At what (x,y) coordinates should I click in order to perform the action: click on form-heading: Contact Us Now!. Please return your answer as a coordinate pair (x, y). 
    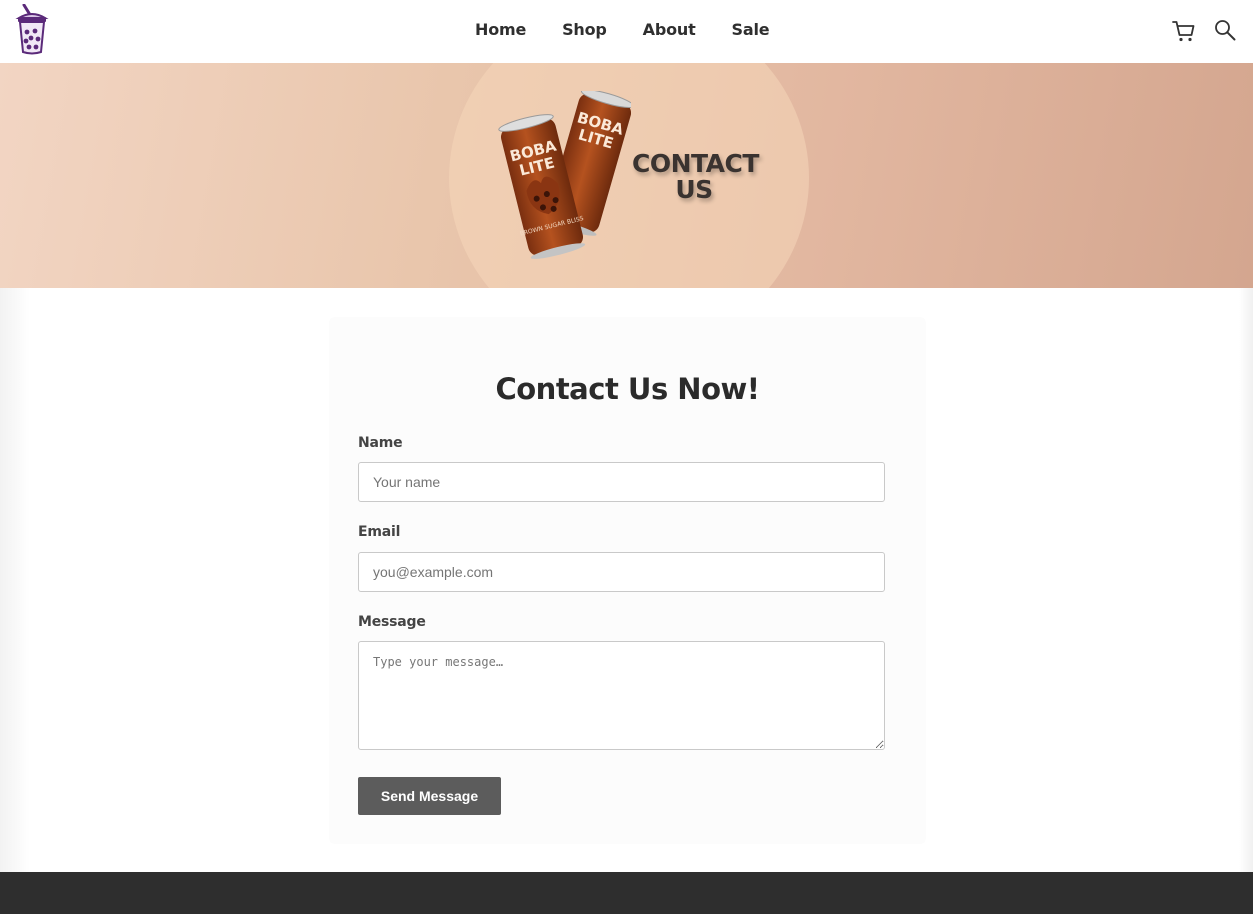
    Looking at the image, I should click on (627, 389).